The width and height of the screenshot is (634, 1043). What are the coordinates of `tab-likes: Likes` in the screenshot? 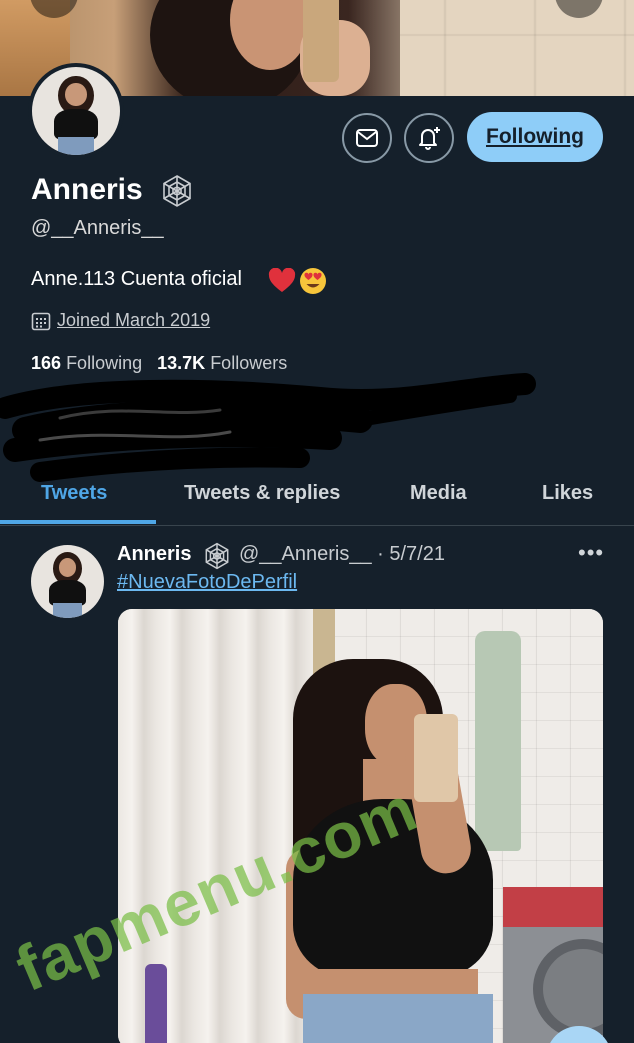 It's located at (567, 493).